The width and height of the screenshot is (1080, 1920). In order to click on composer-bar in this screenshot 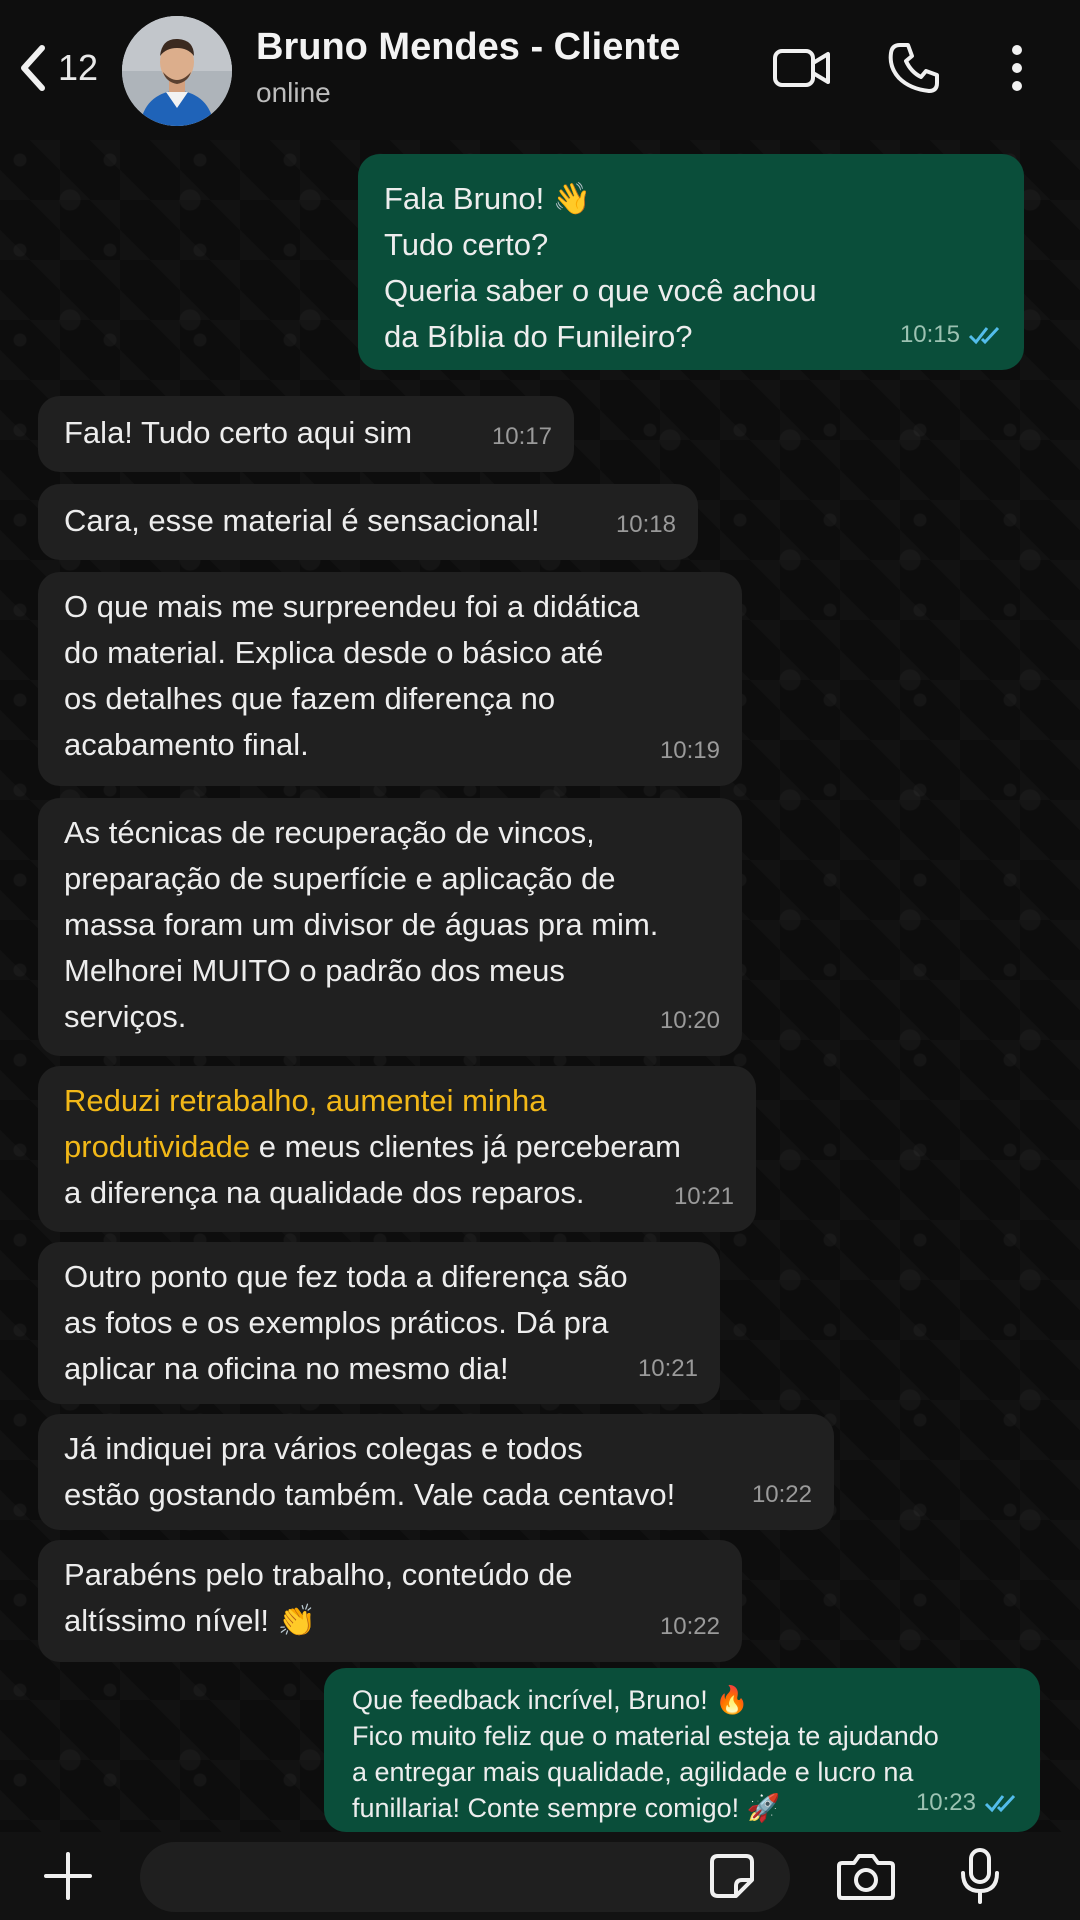, I will do `click(540, 1876)`.